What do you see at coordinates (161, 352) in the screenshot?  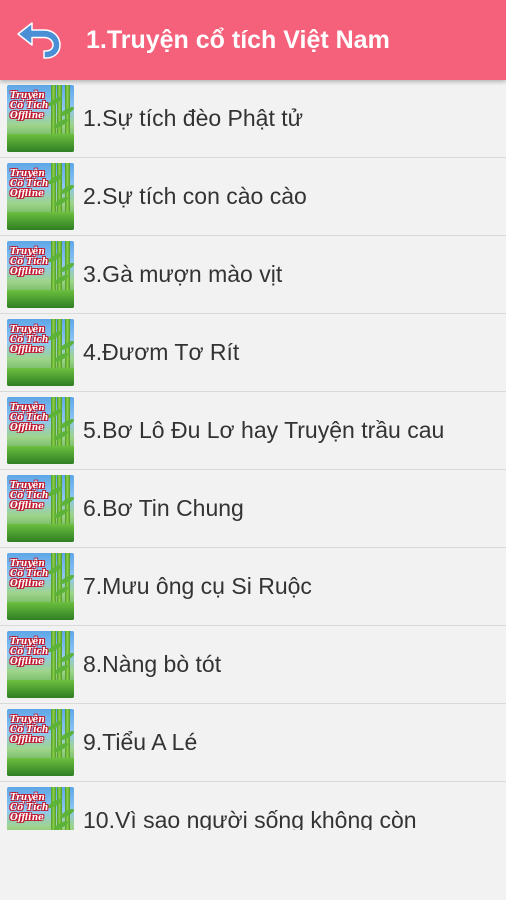 I see `story-title: 4.Đươm Tơ Rít` at bounding box center [161, 352].